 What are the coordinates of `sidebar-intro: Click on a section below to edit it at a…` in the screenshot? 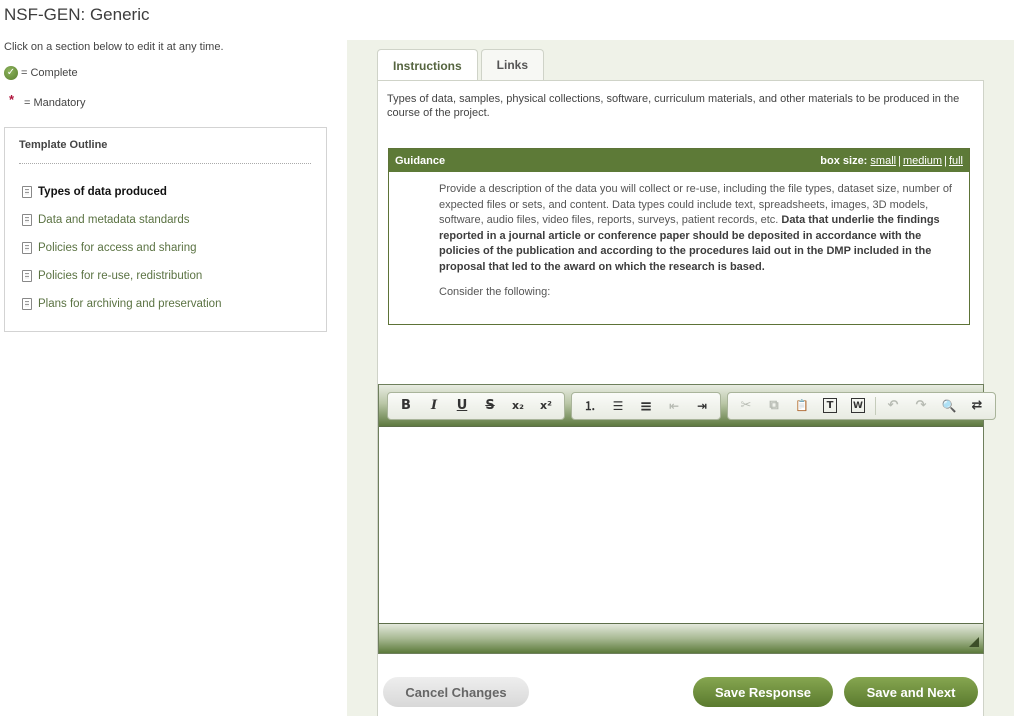 It's located at (114, 47).